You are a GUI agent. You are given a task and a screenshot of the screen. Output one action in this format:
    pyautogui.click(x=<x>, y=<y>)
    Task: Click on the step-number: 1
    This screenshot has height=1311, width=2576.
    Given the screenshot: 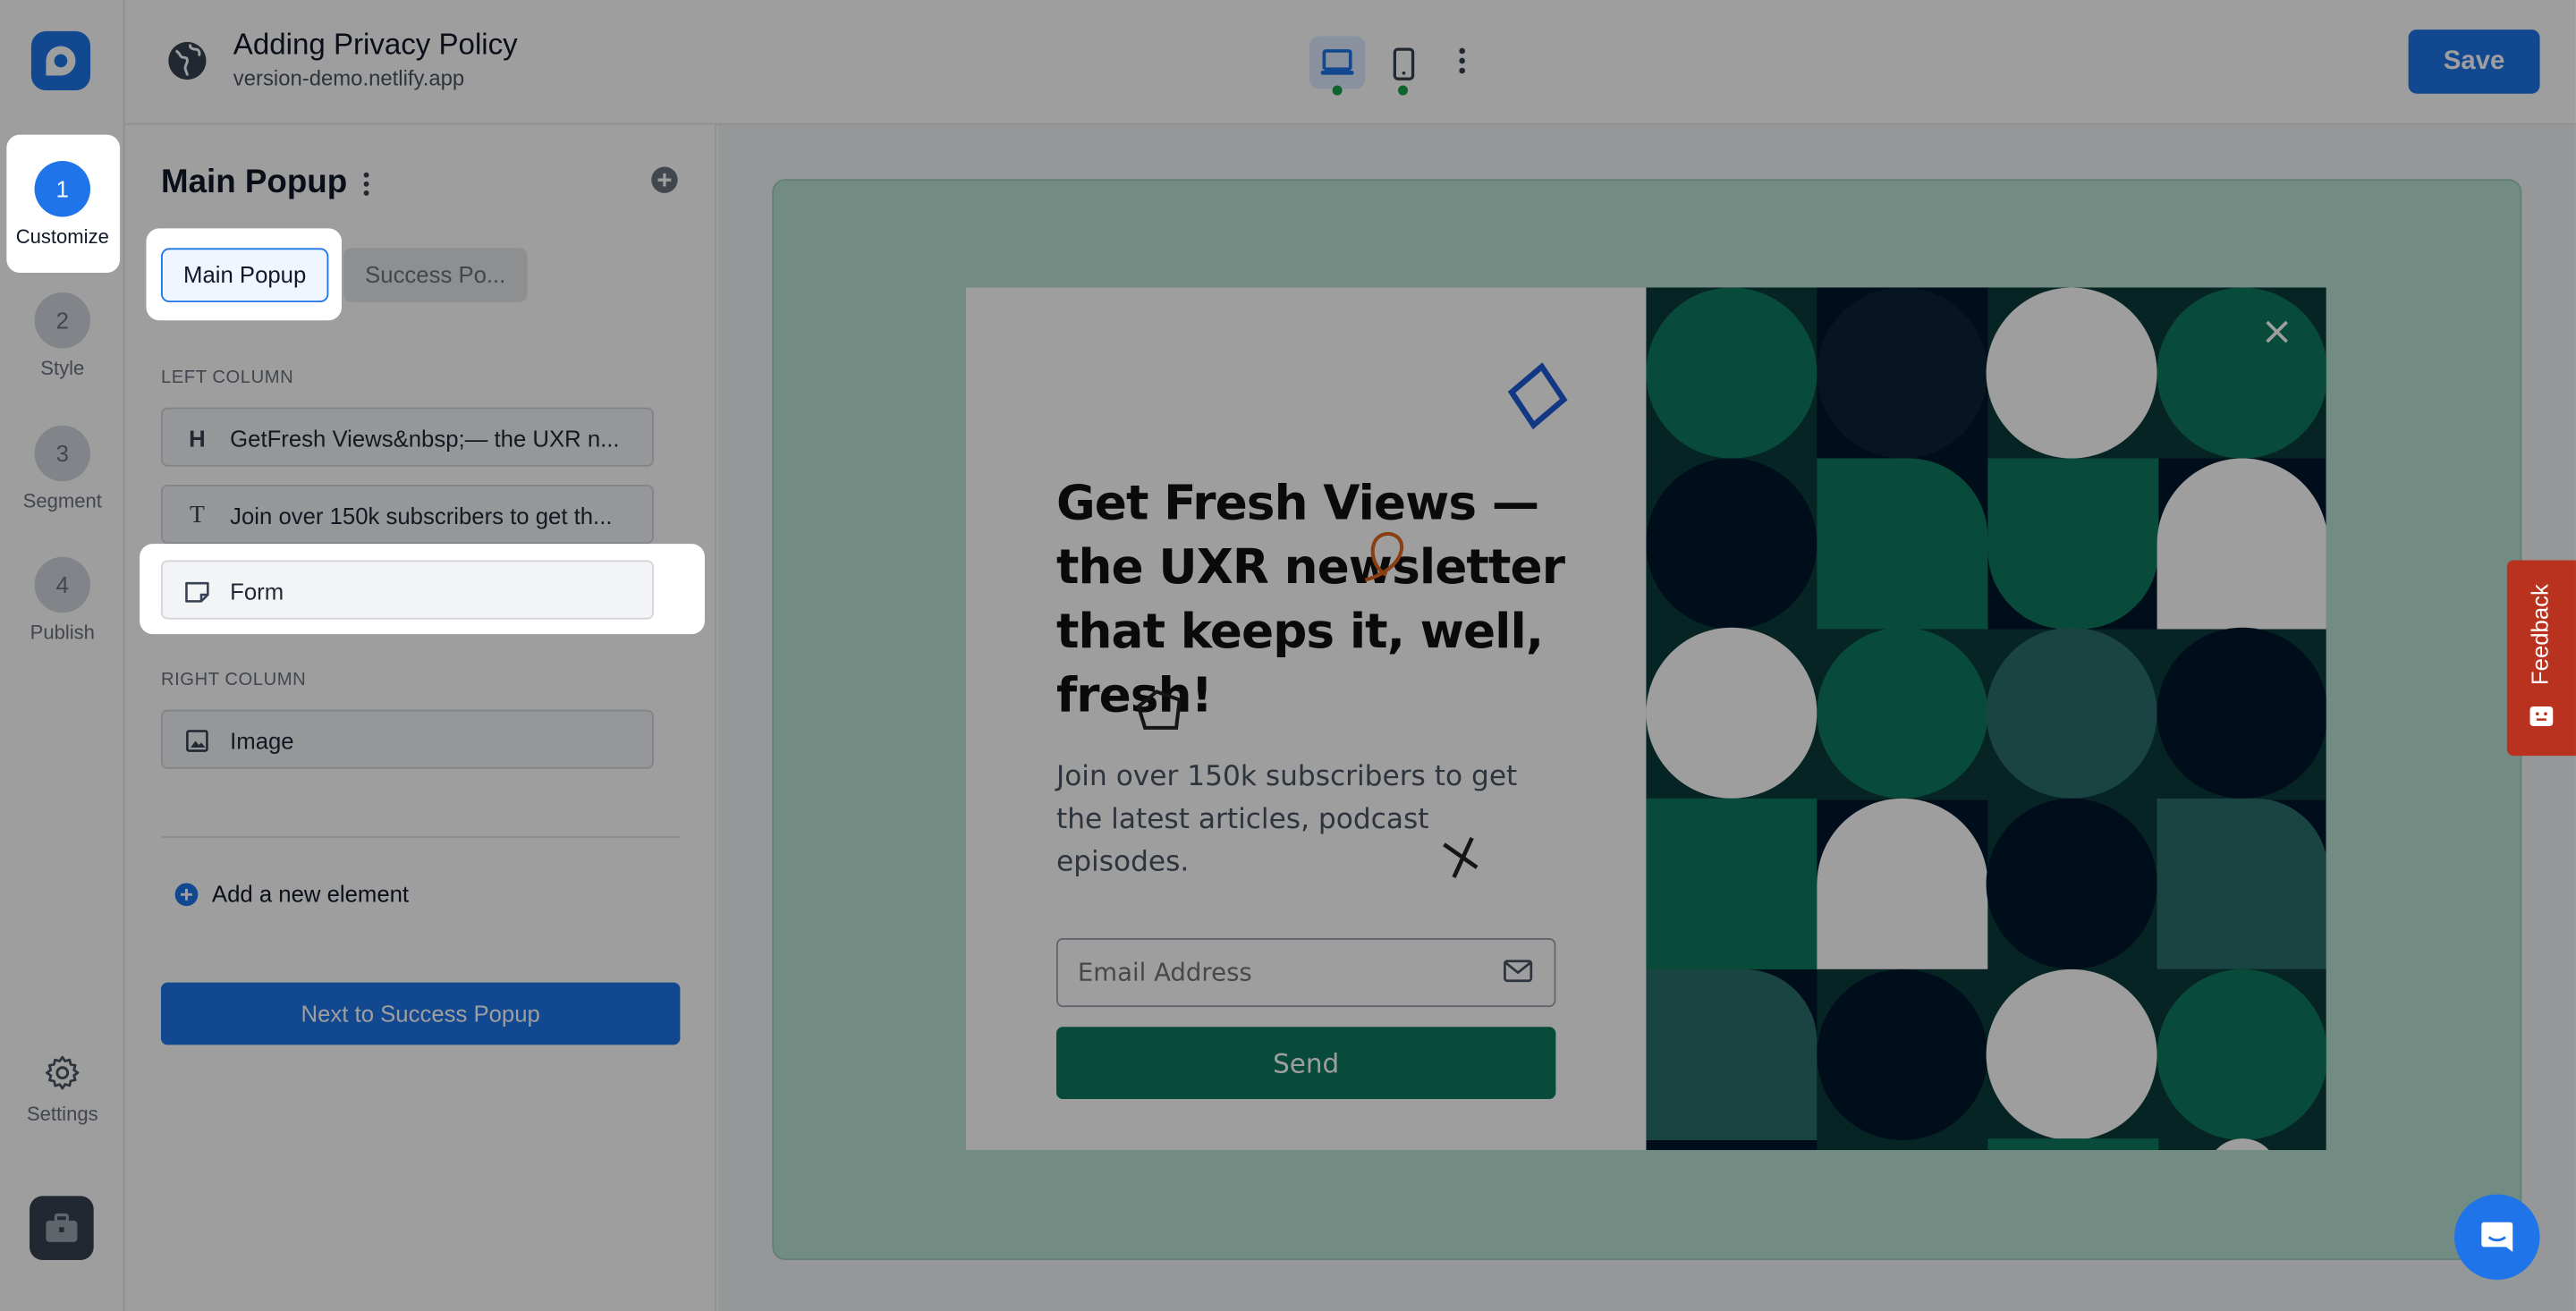 What is the action you would take?
    pyautogui.click(x=62, y=189)
    